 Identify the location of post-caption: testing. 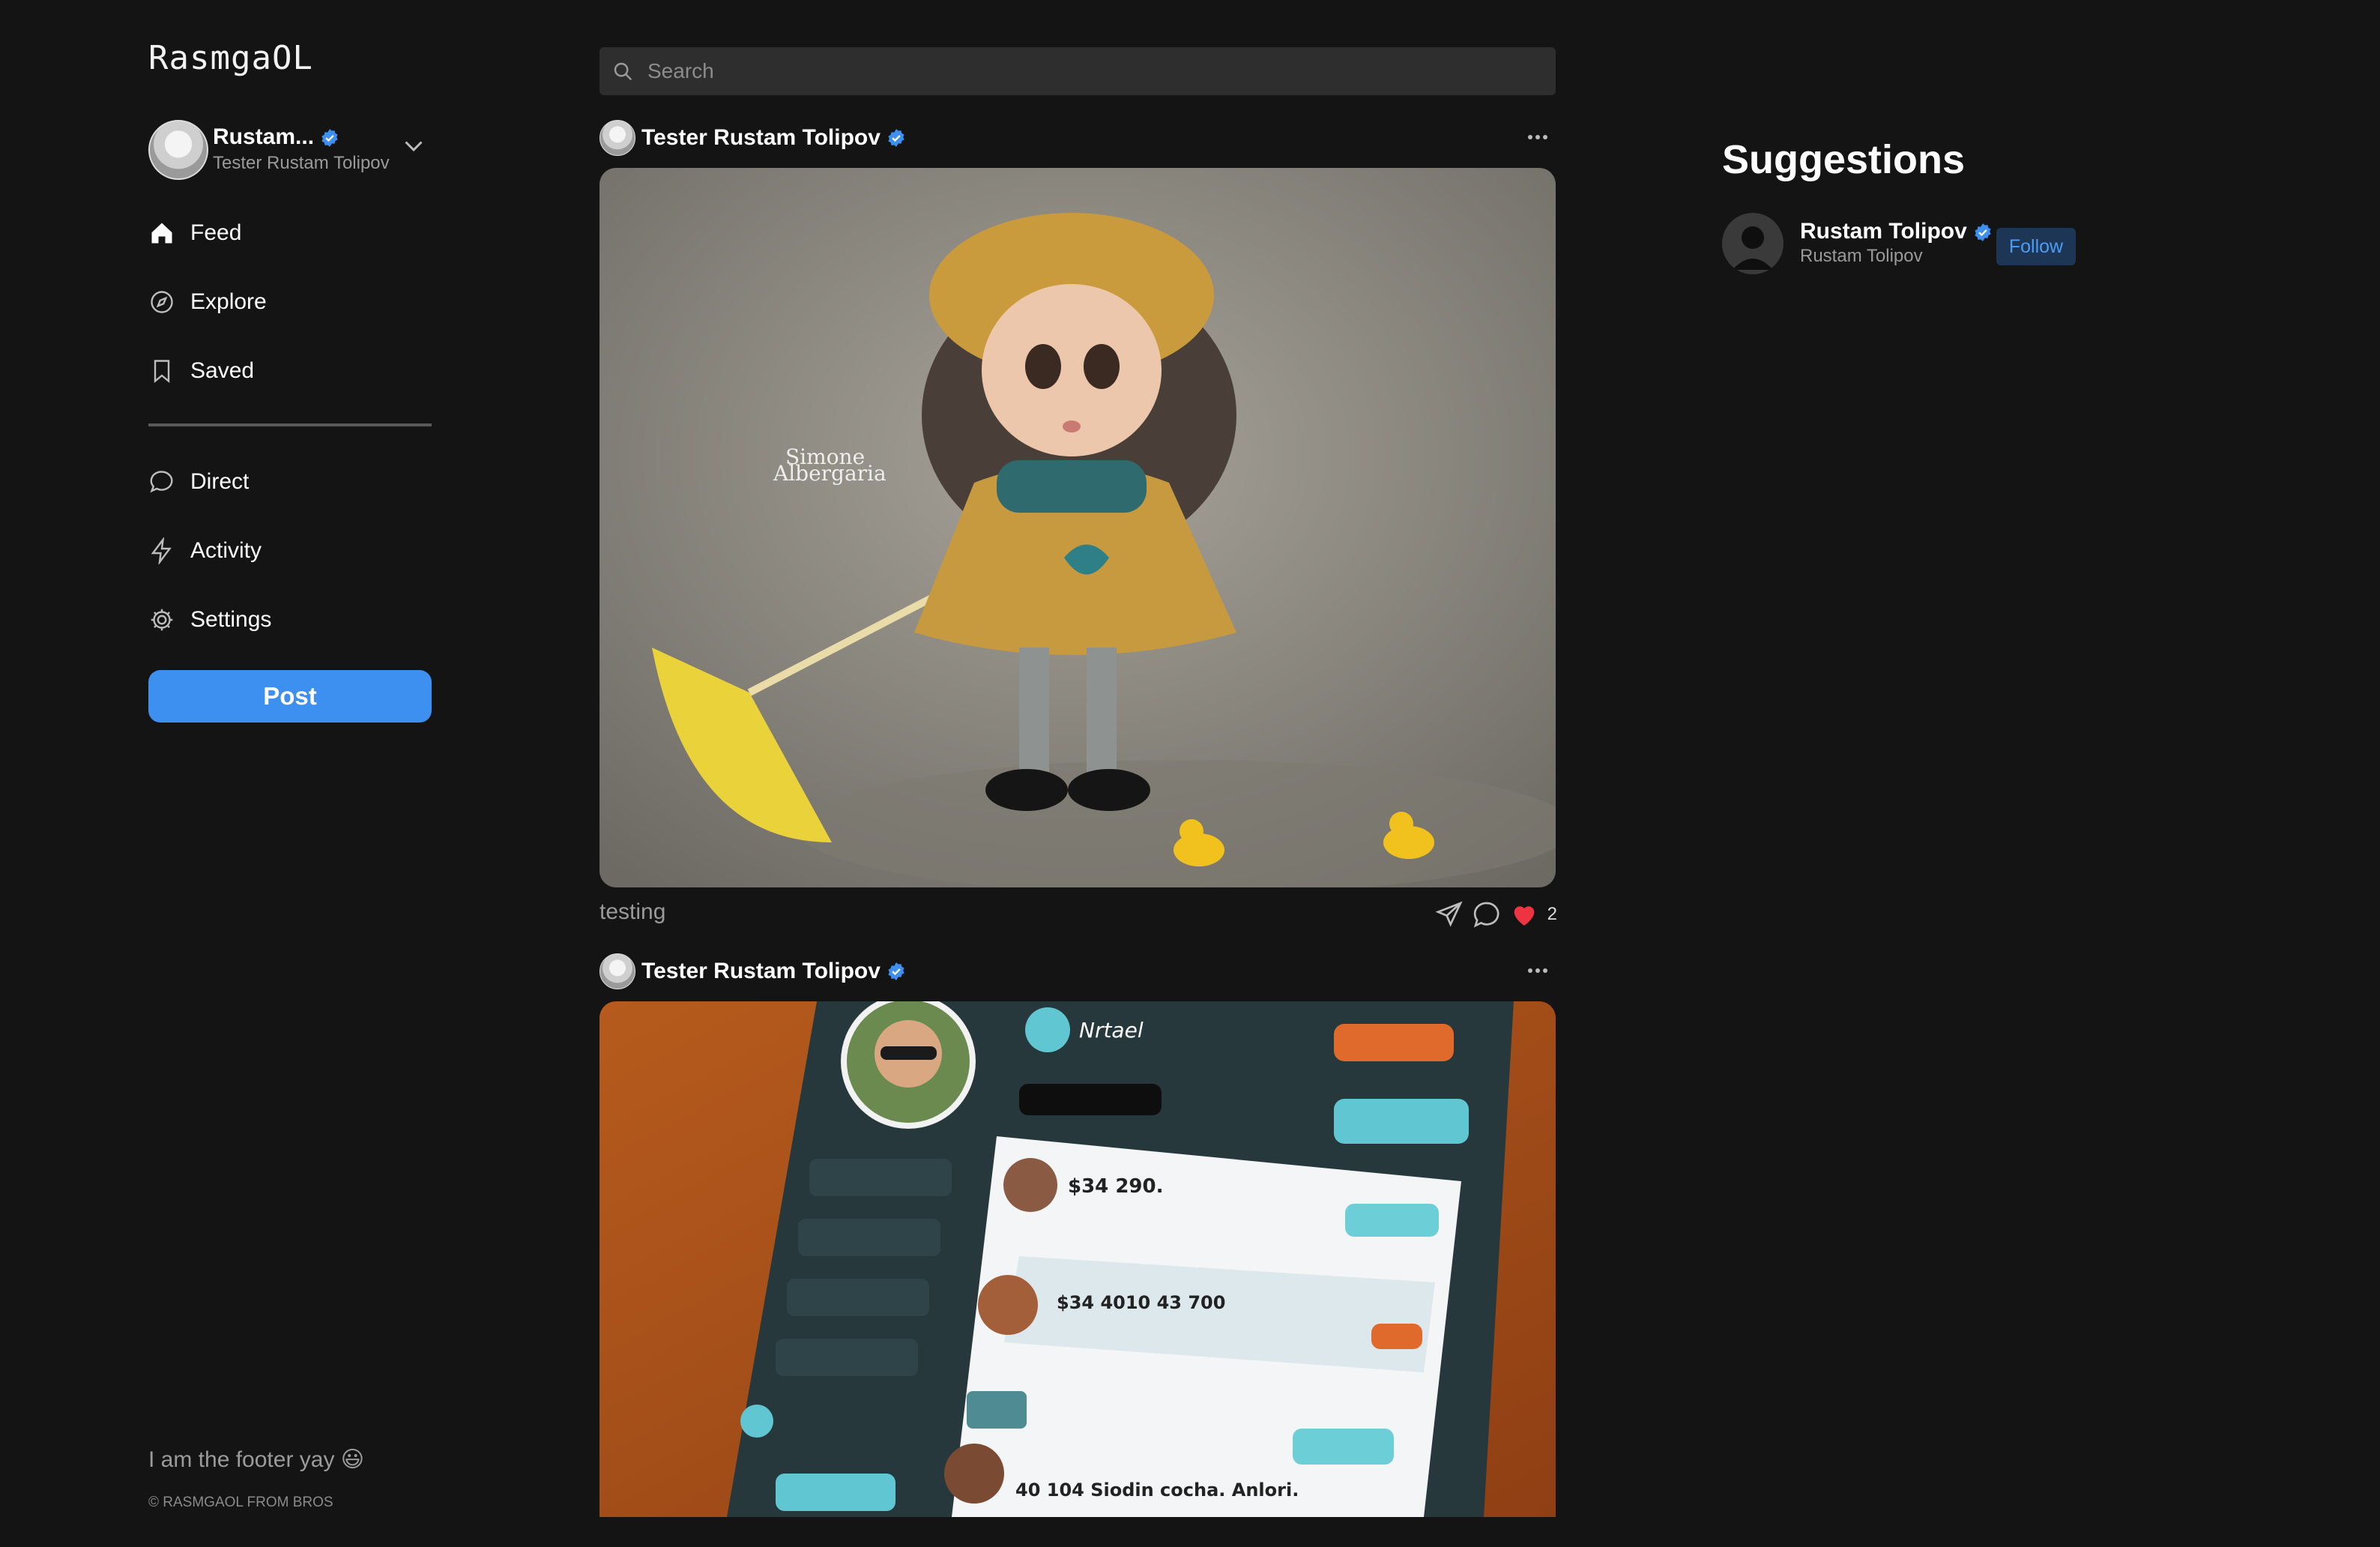
(632, 911).